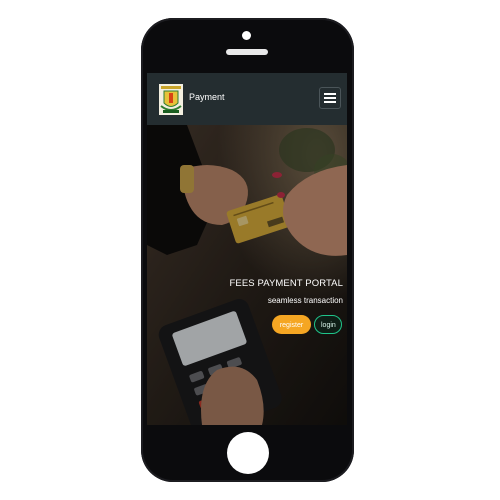  Describe the element at coordinates (330, 98) in the screenshot. I see `hamburger-menu-icon` at that location.